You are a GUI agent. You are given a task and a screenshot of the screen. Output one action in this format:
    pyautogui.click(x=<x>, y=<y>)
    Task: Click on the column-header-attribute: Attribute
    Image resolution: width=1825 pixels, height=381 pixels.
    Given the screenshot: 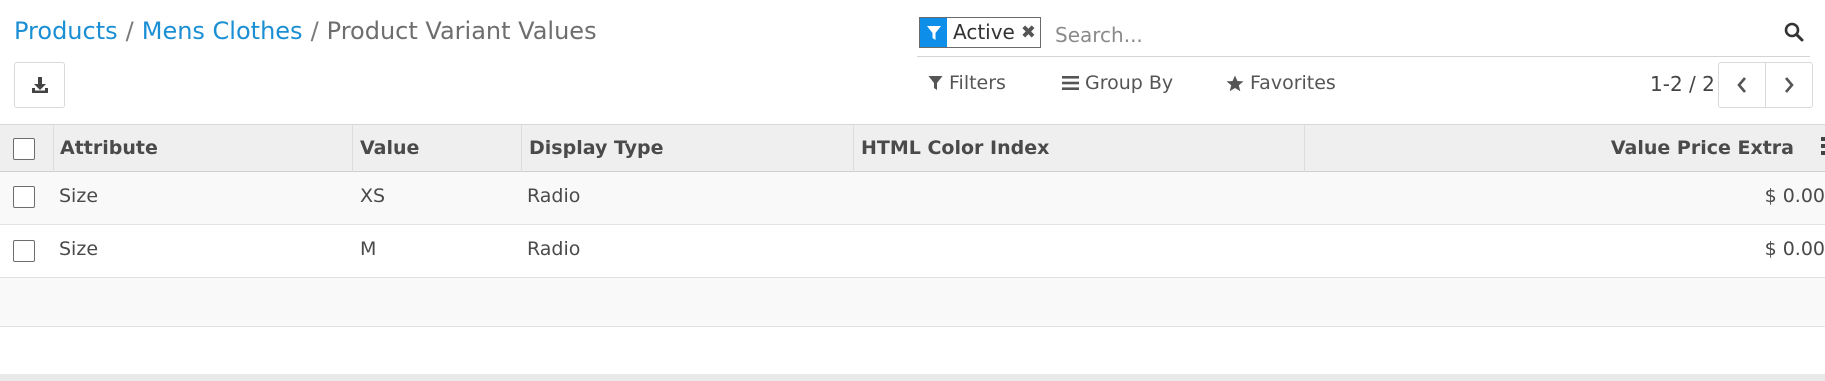 What is the action you would take?
    pyautogui.click(x=203, y=148)
    